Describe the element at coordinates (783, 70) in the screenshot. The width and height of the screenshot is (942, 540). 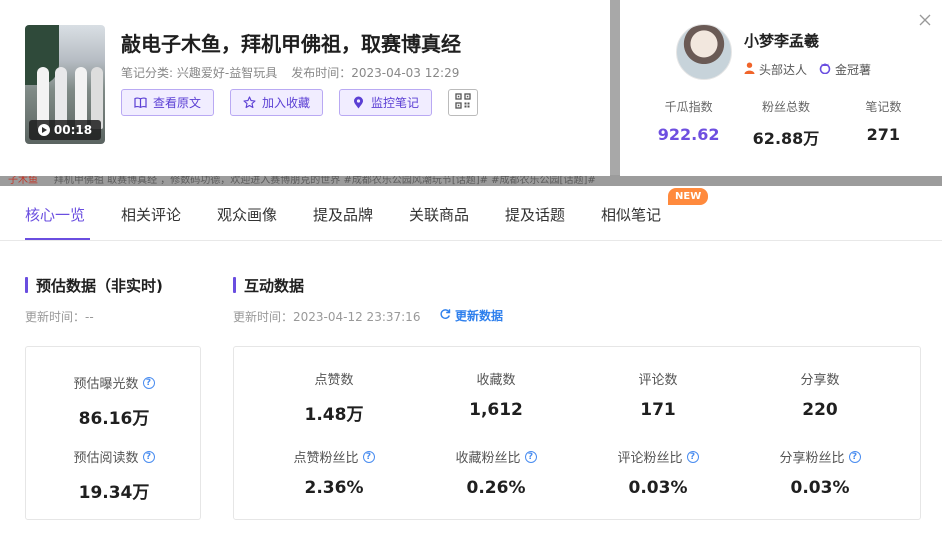
I see `author-level-label: 头部达人` at that location.